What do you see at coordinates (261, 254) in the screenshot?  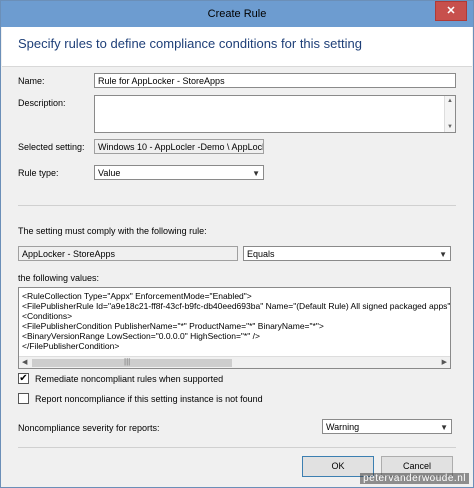 I see `operator-value: Equals` at bounding box center [261, 254].